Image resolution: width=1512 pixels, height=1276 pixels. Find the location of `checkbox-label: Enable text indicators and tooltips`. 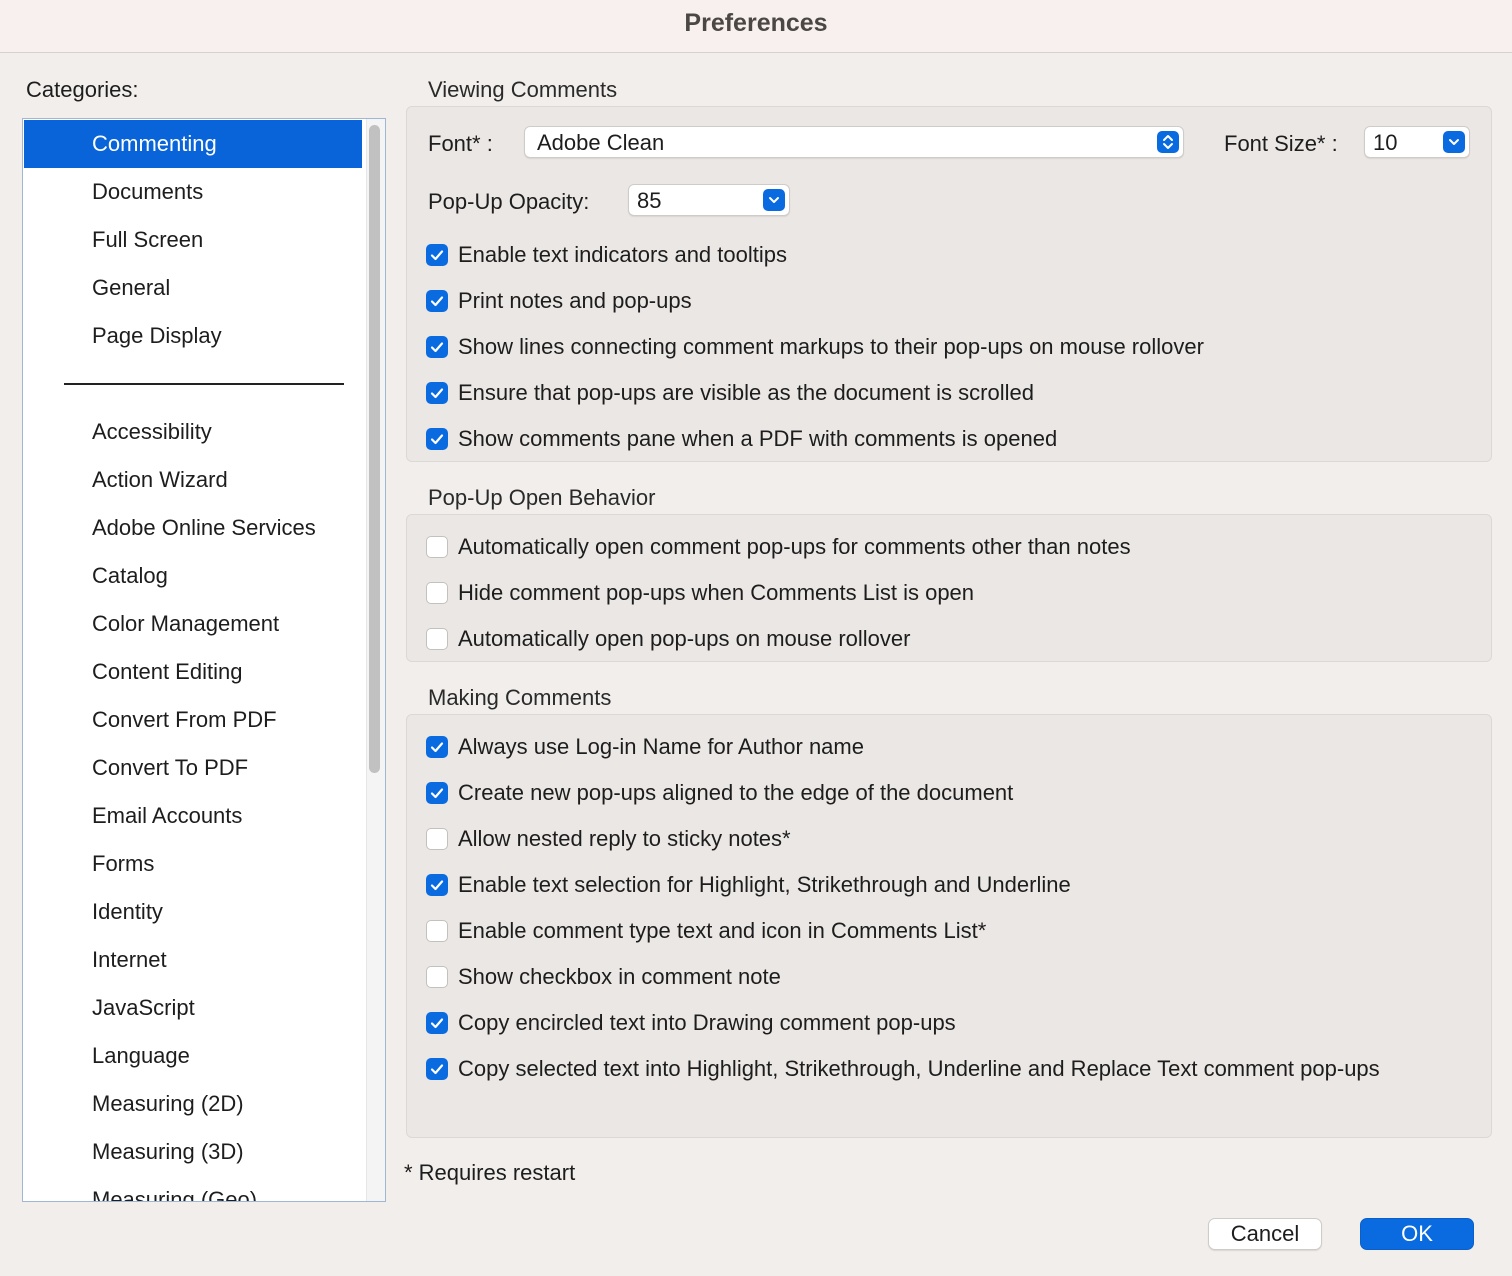

checkbox-label: Enable text indicators and tooltips is located at coordinates (622, 254).